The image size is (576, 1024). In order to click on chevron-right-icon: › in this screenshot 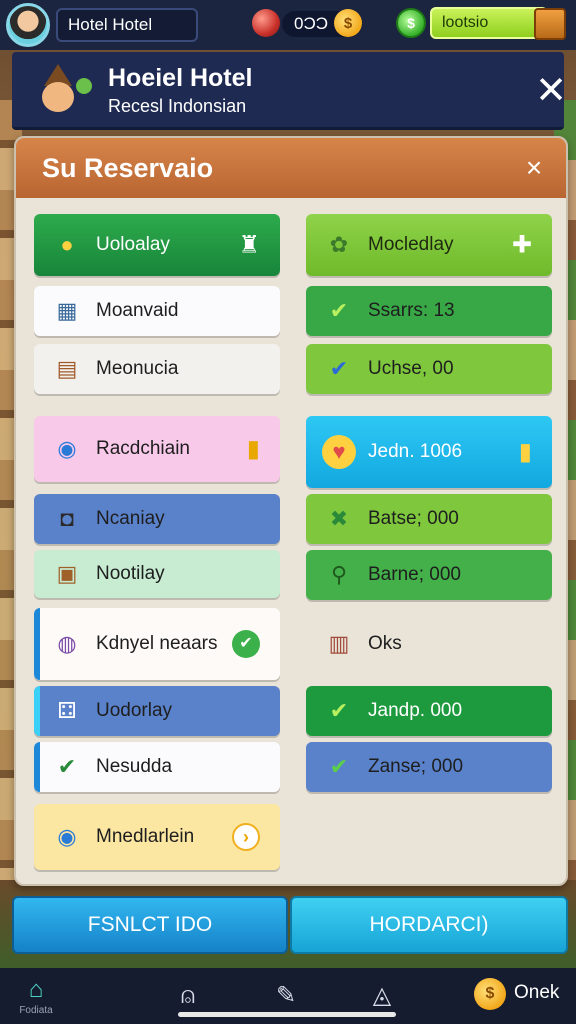, I will do `click(246, 837)`.